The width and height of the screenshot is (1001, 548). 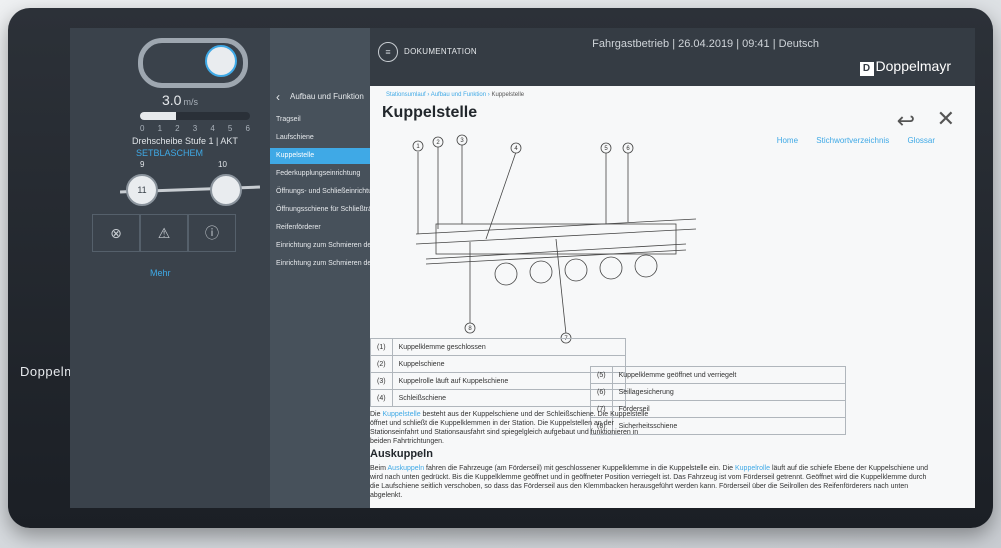 I want to click on speed-bar, so click(x=195, y=116).